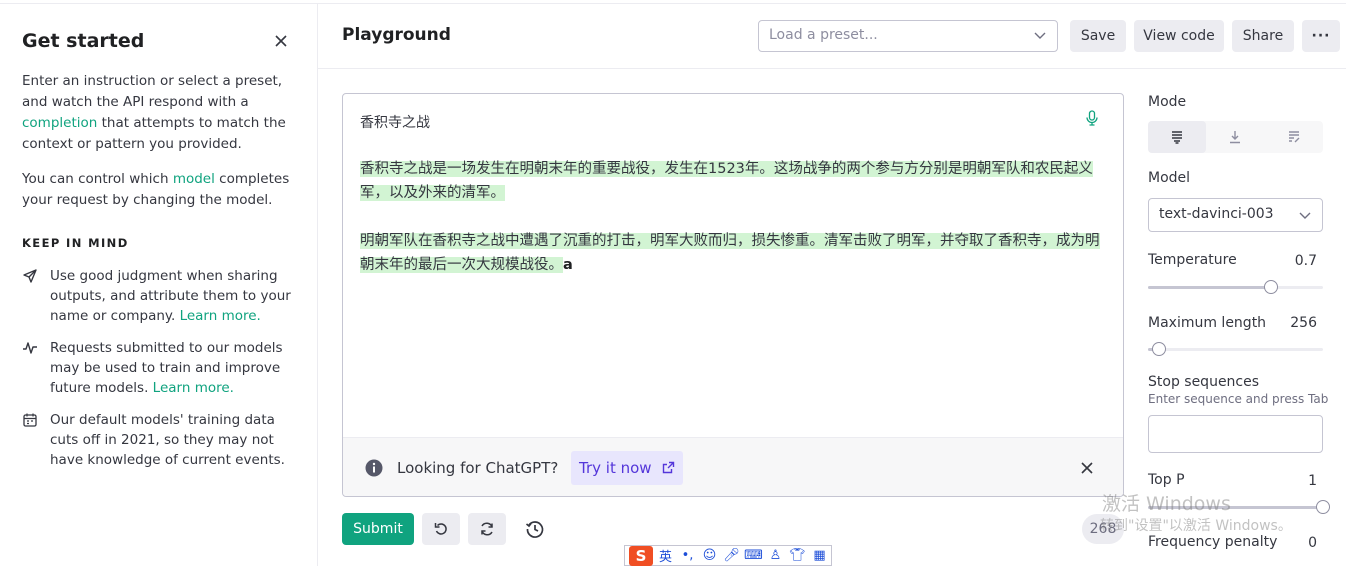  What do you see at coordinates (535, 529) in the screenshot?
I see `history-icon` at bounding box center [535, 529].